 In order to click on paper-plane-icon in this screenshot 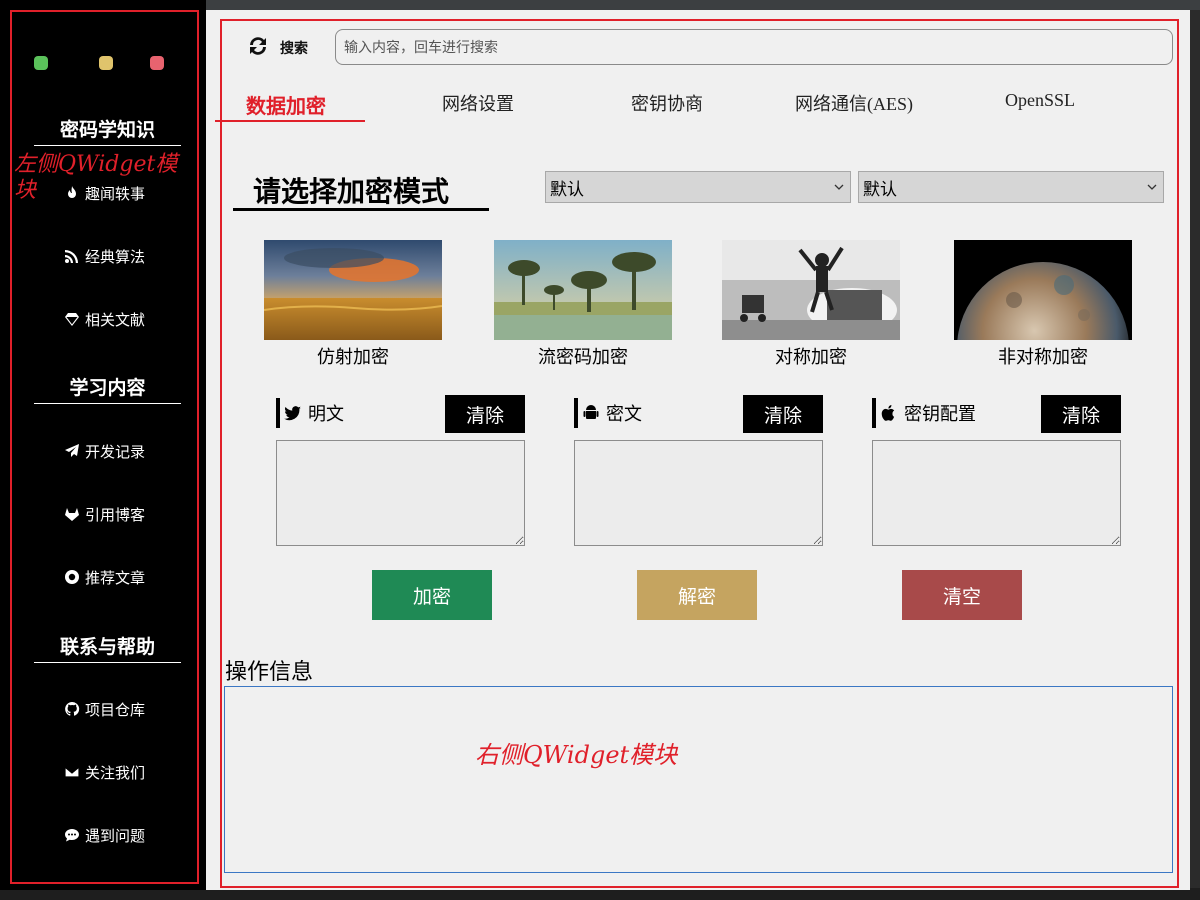, I will do `click(72, 451)`.